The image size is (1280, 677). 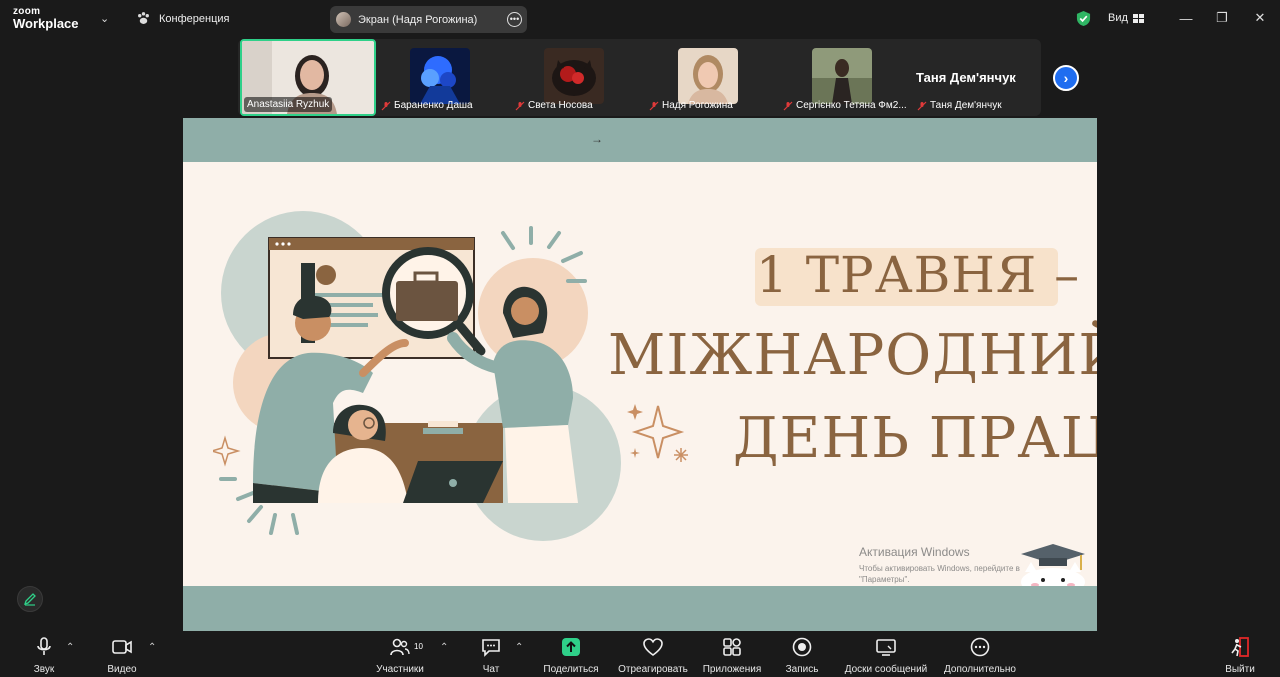 I want to click on participant-tile: Бараненко Даша, so click(x=442, y=77).